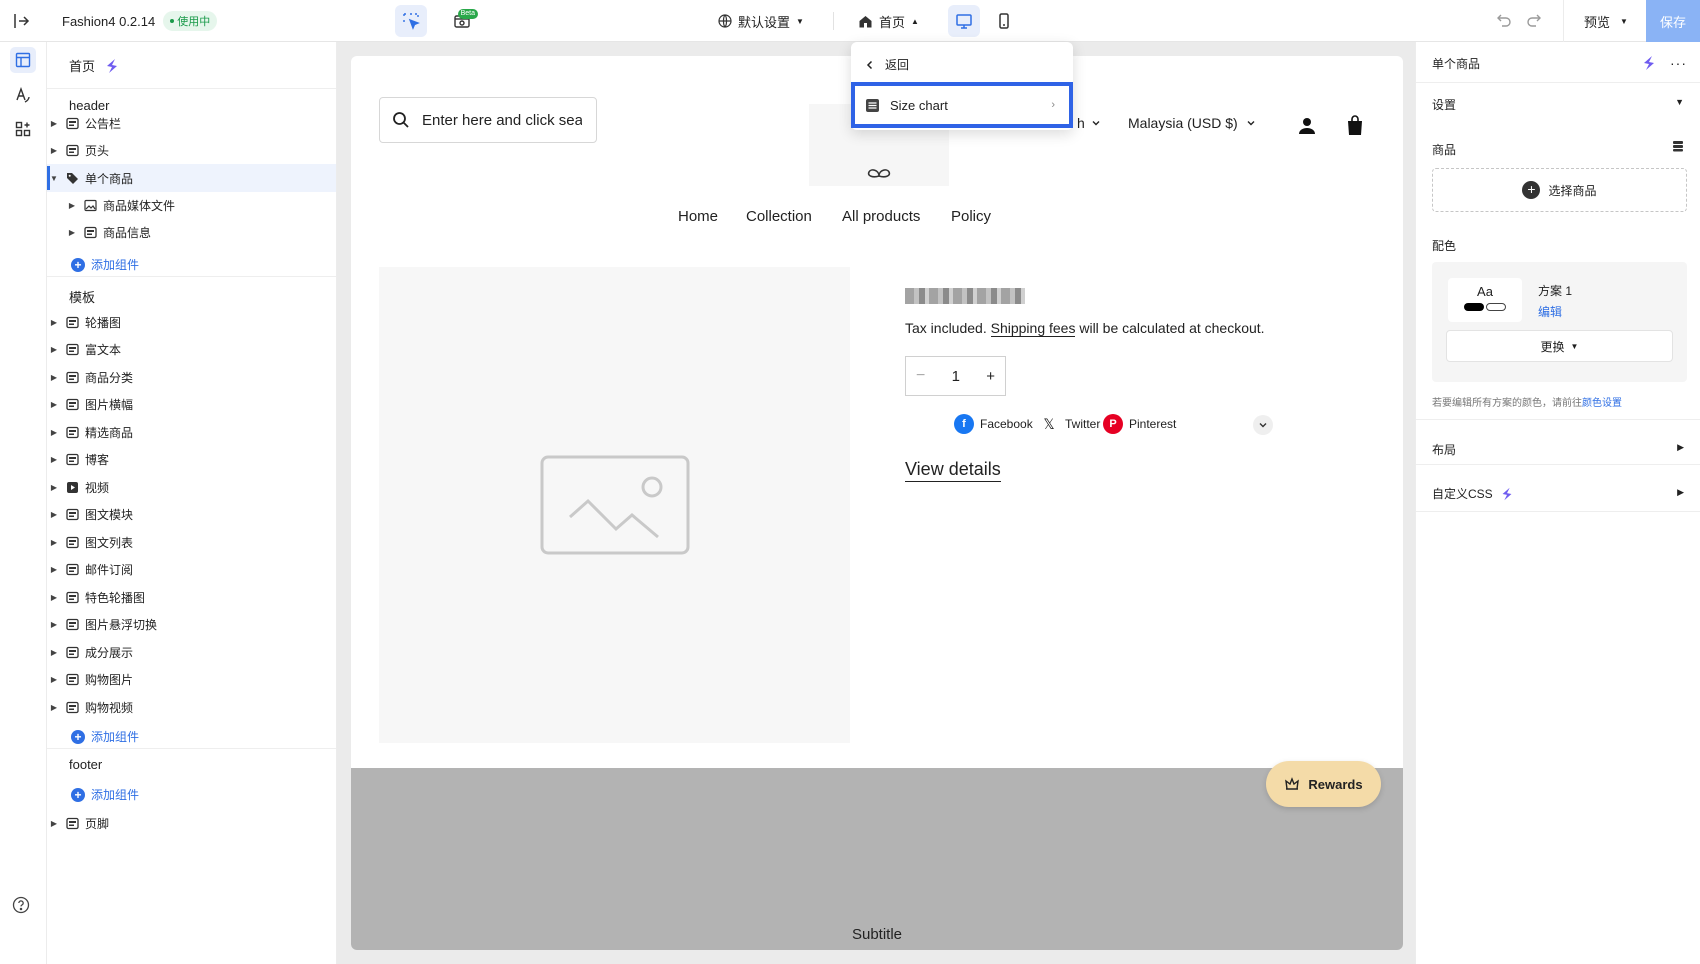 This screenshot has height=964, width=1700. Describe the element at coordinates (993, 424) in the screenshot. I see `share-facebook: f Facebook` at that location.